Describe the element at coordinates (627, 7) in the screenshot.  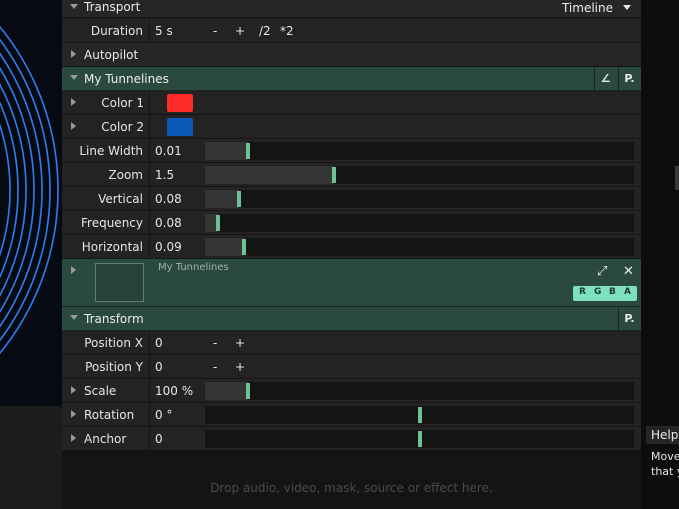
I see `chevron-down-icon` at that location.